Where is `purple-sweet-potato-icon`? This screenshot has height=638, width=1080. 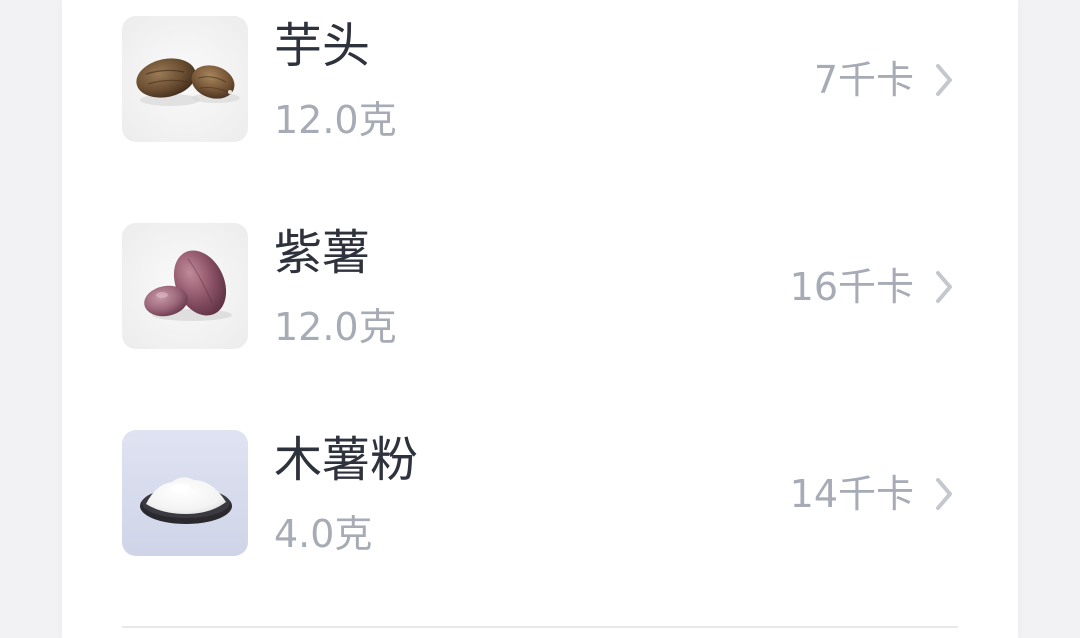
purple-sweet-potato-icon is located at coordinates (185, 286).